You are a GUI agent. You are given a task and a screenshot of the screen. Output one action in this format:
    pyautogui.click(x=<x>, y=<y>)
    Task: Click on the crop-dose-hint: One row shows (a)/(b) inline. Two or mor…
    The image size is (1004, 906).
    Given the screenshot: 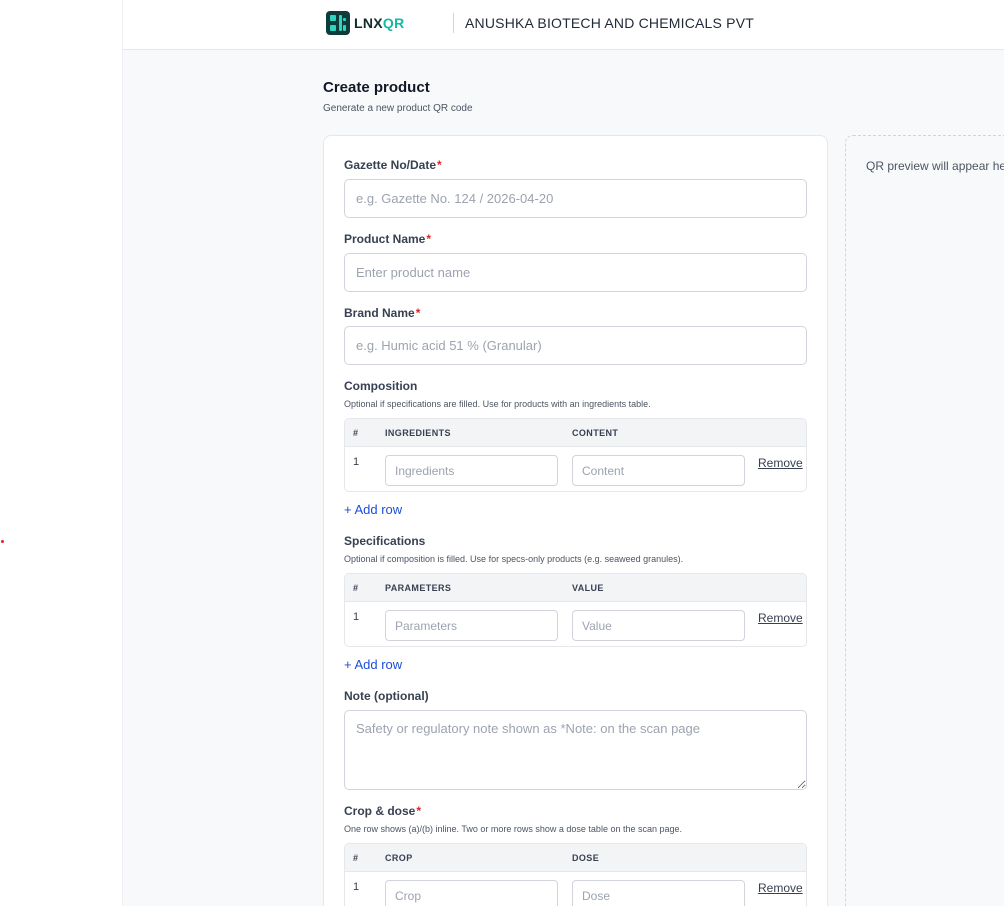 What is the action you would take?
    pyautogui.click(x=513, y=829)
    